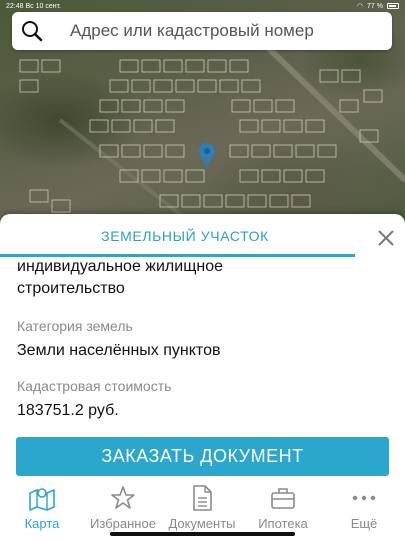 The image size is (405, 540). What do you see at coordinates (364, 498) in the screenshot?
I see `more-icon` at bounding box center [364, 498].